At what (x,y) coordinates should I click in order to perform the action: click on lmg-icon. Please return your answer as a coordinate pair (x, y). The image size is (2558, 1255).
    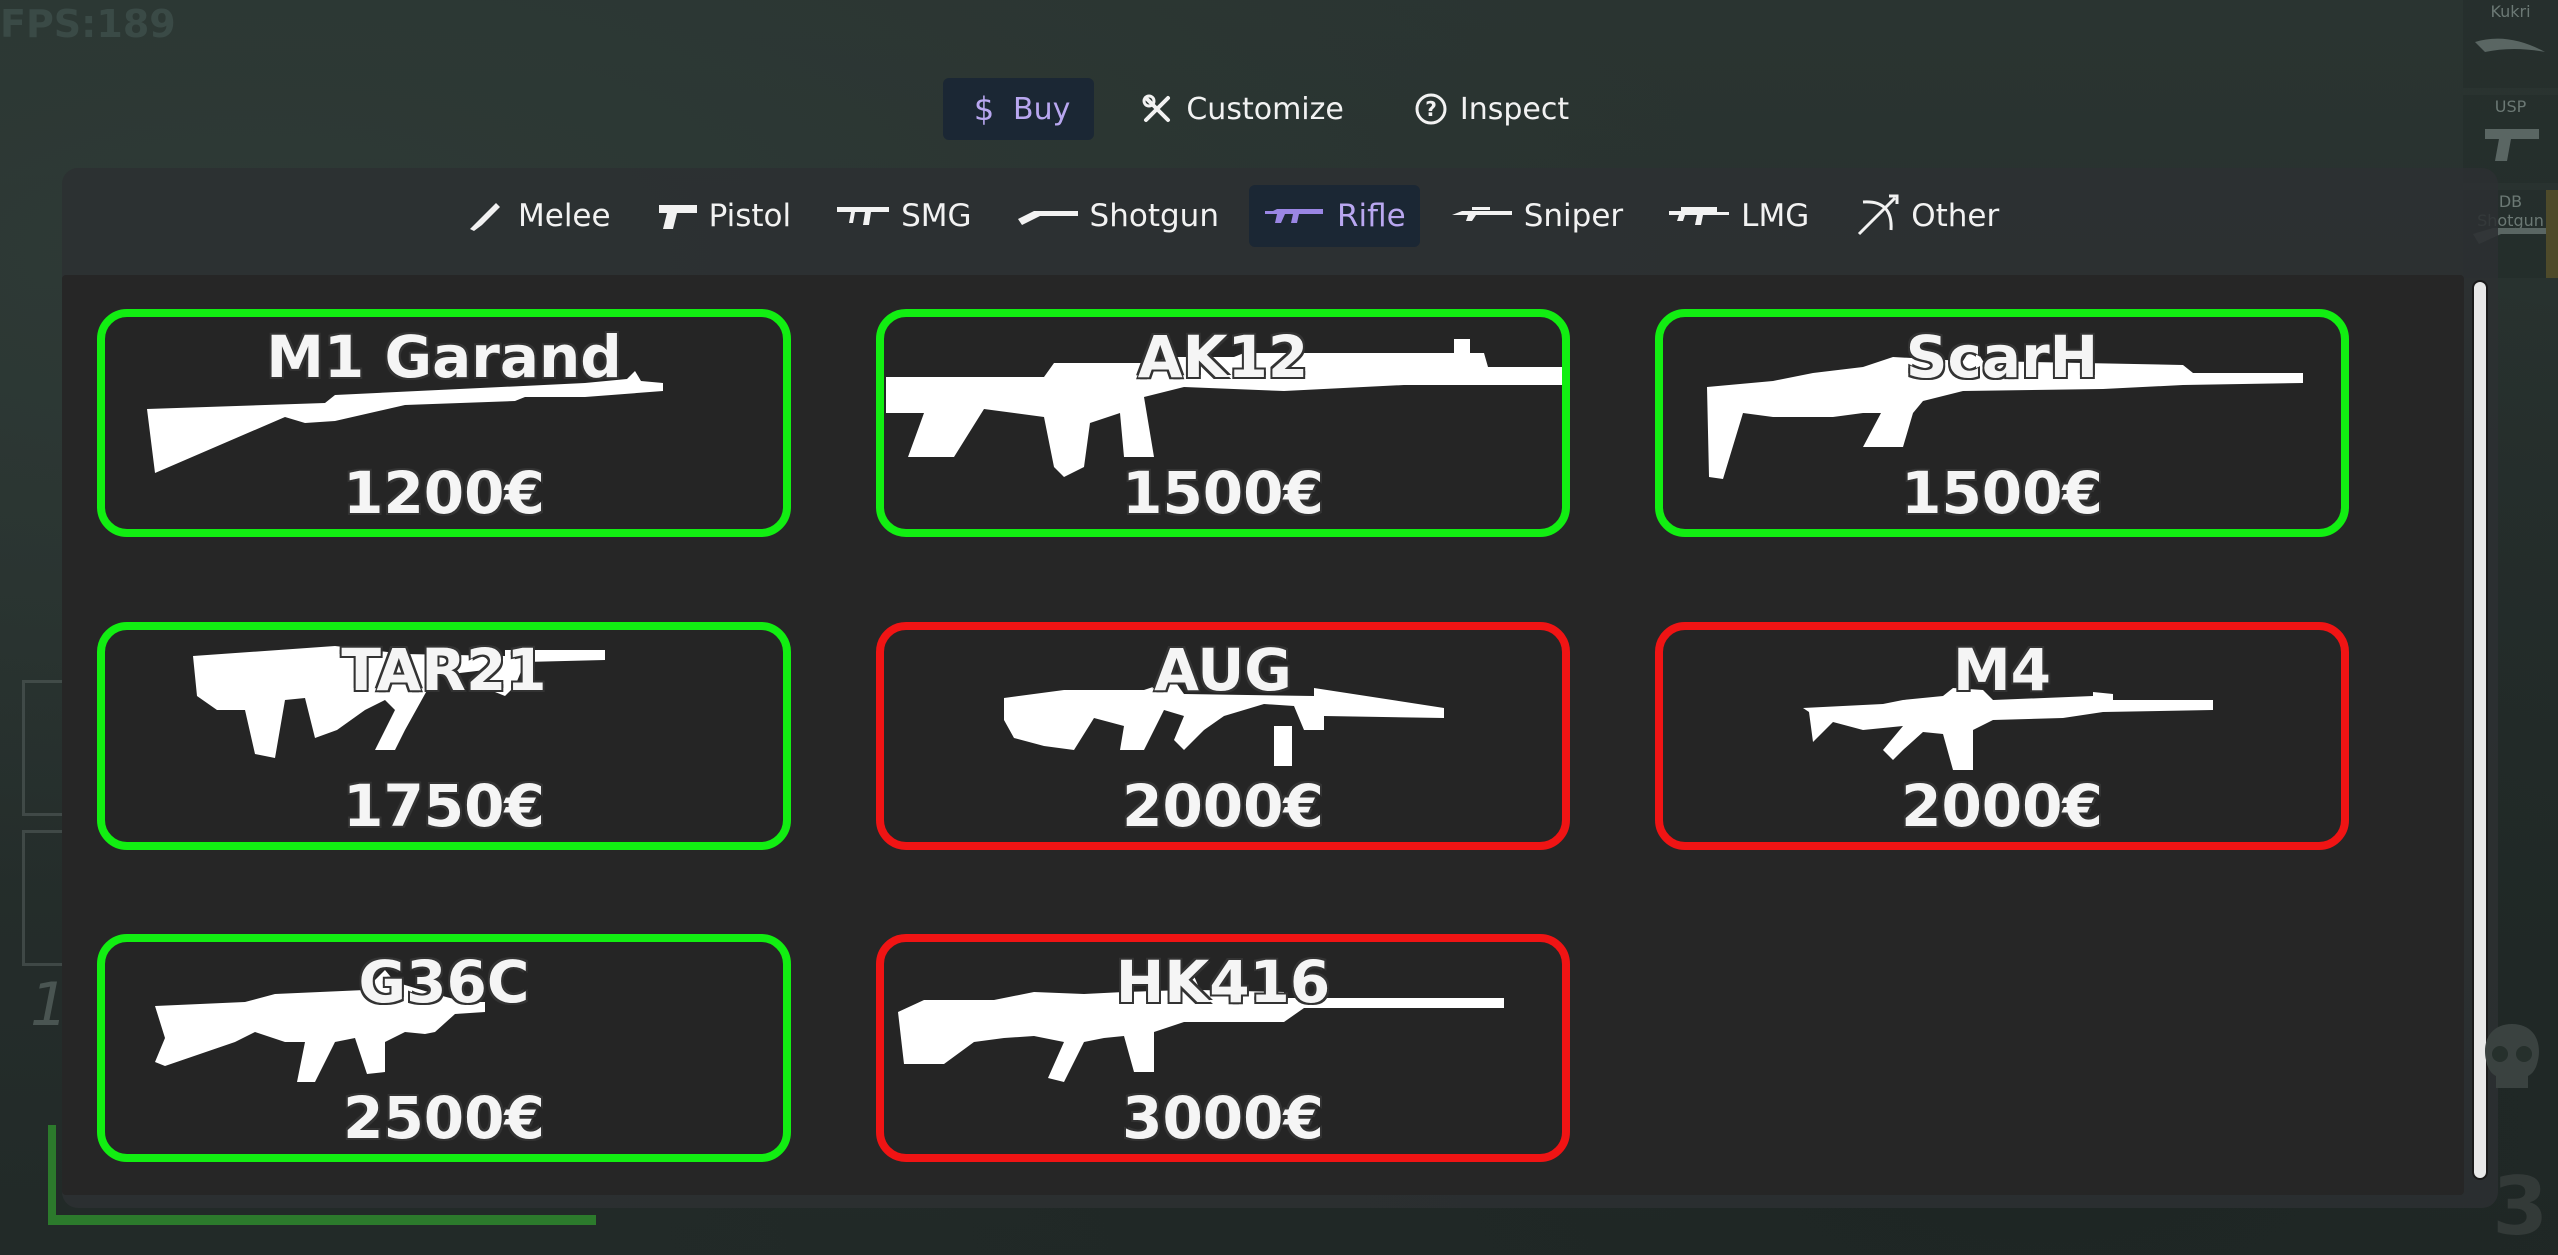
    Looking at the image, I should click on (1699, 216).